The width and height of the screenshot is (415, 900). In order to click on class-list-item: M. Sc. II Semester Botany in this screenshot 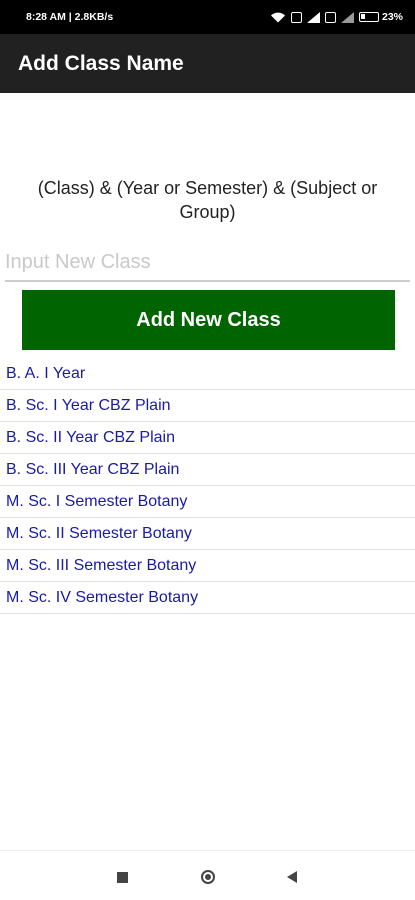, I will do `click(207, 534)`.